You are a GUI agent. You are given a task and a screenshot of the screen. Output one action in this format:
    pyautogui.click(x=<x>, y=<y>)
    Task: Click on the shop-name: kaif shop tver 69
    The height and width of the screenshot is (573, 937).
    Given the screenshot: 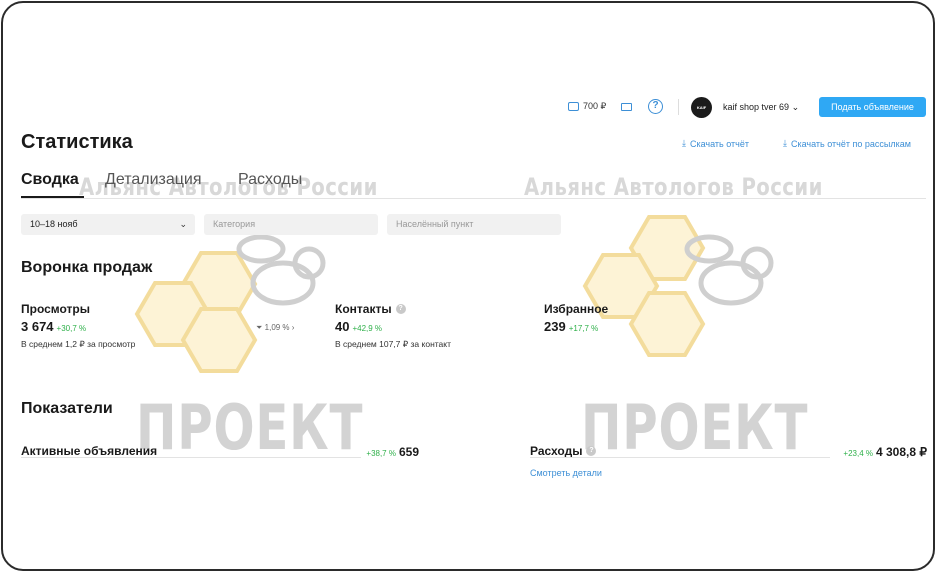 What is the action you would take?
    pyautogui.click(x=756, y=107)
    